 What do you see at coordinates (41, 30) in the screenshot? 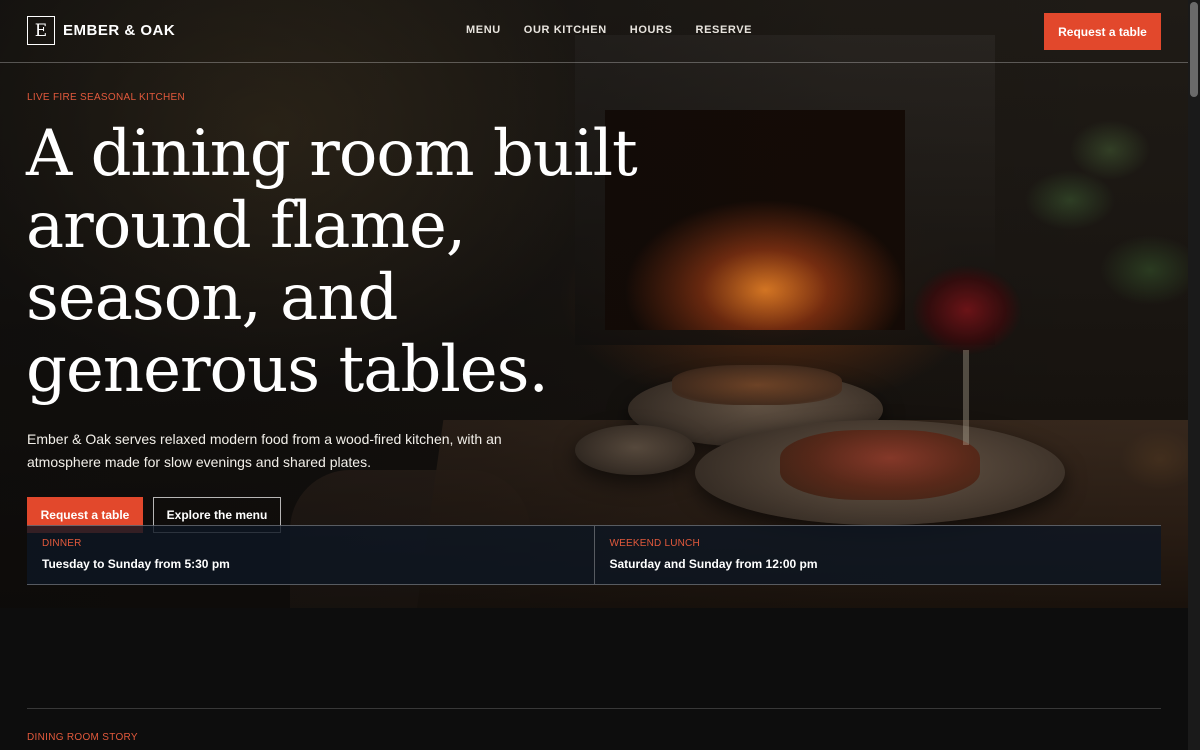
I see `logo-mark: E` at bounding box center [41, 30].